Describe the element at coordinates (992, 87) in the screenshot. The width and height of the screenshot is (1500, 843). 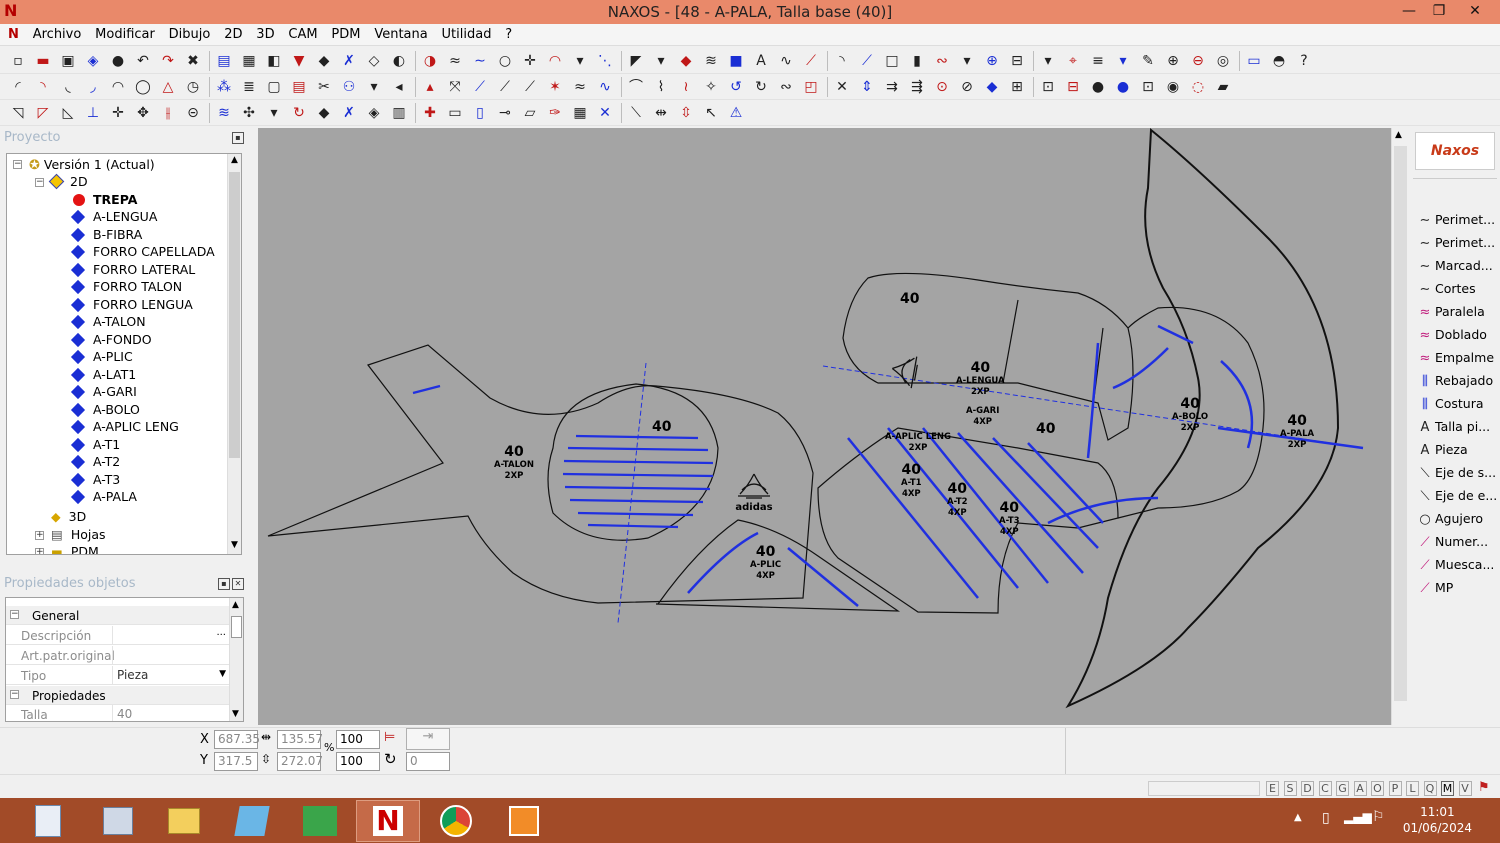
I see `edit-tool-button-38: ◆` at that location.